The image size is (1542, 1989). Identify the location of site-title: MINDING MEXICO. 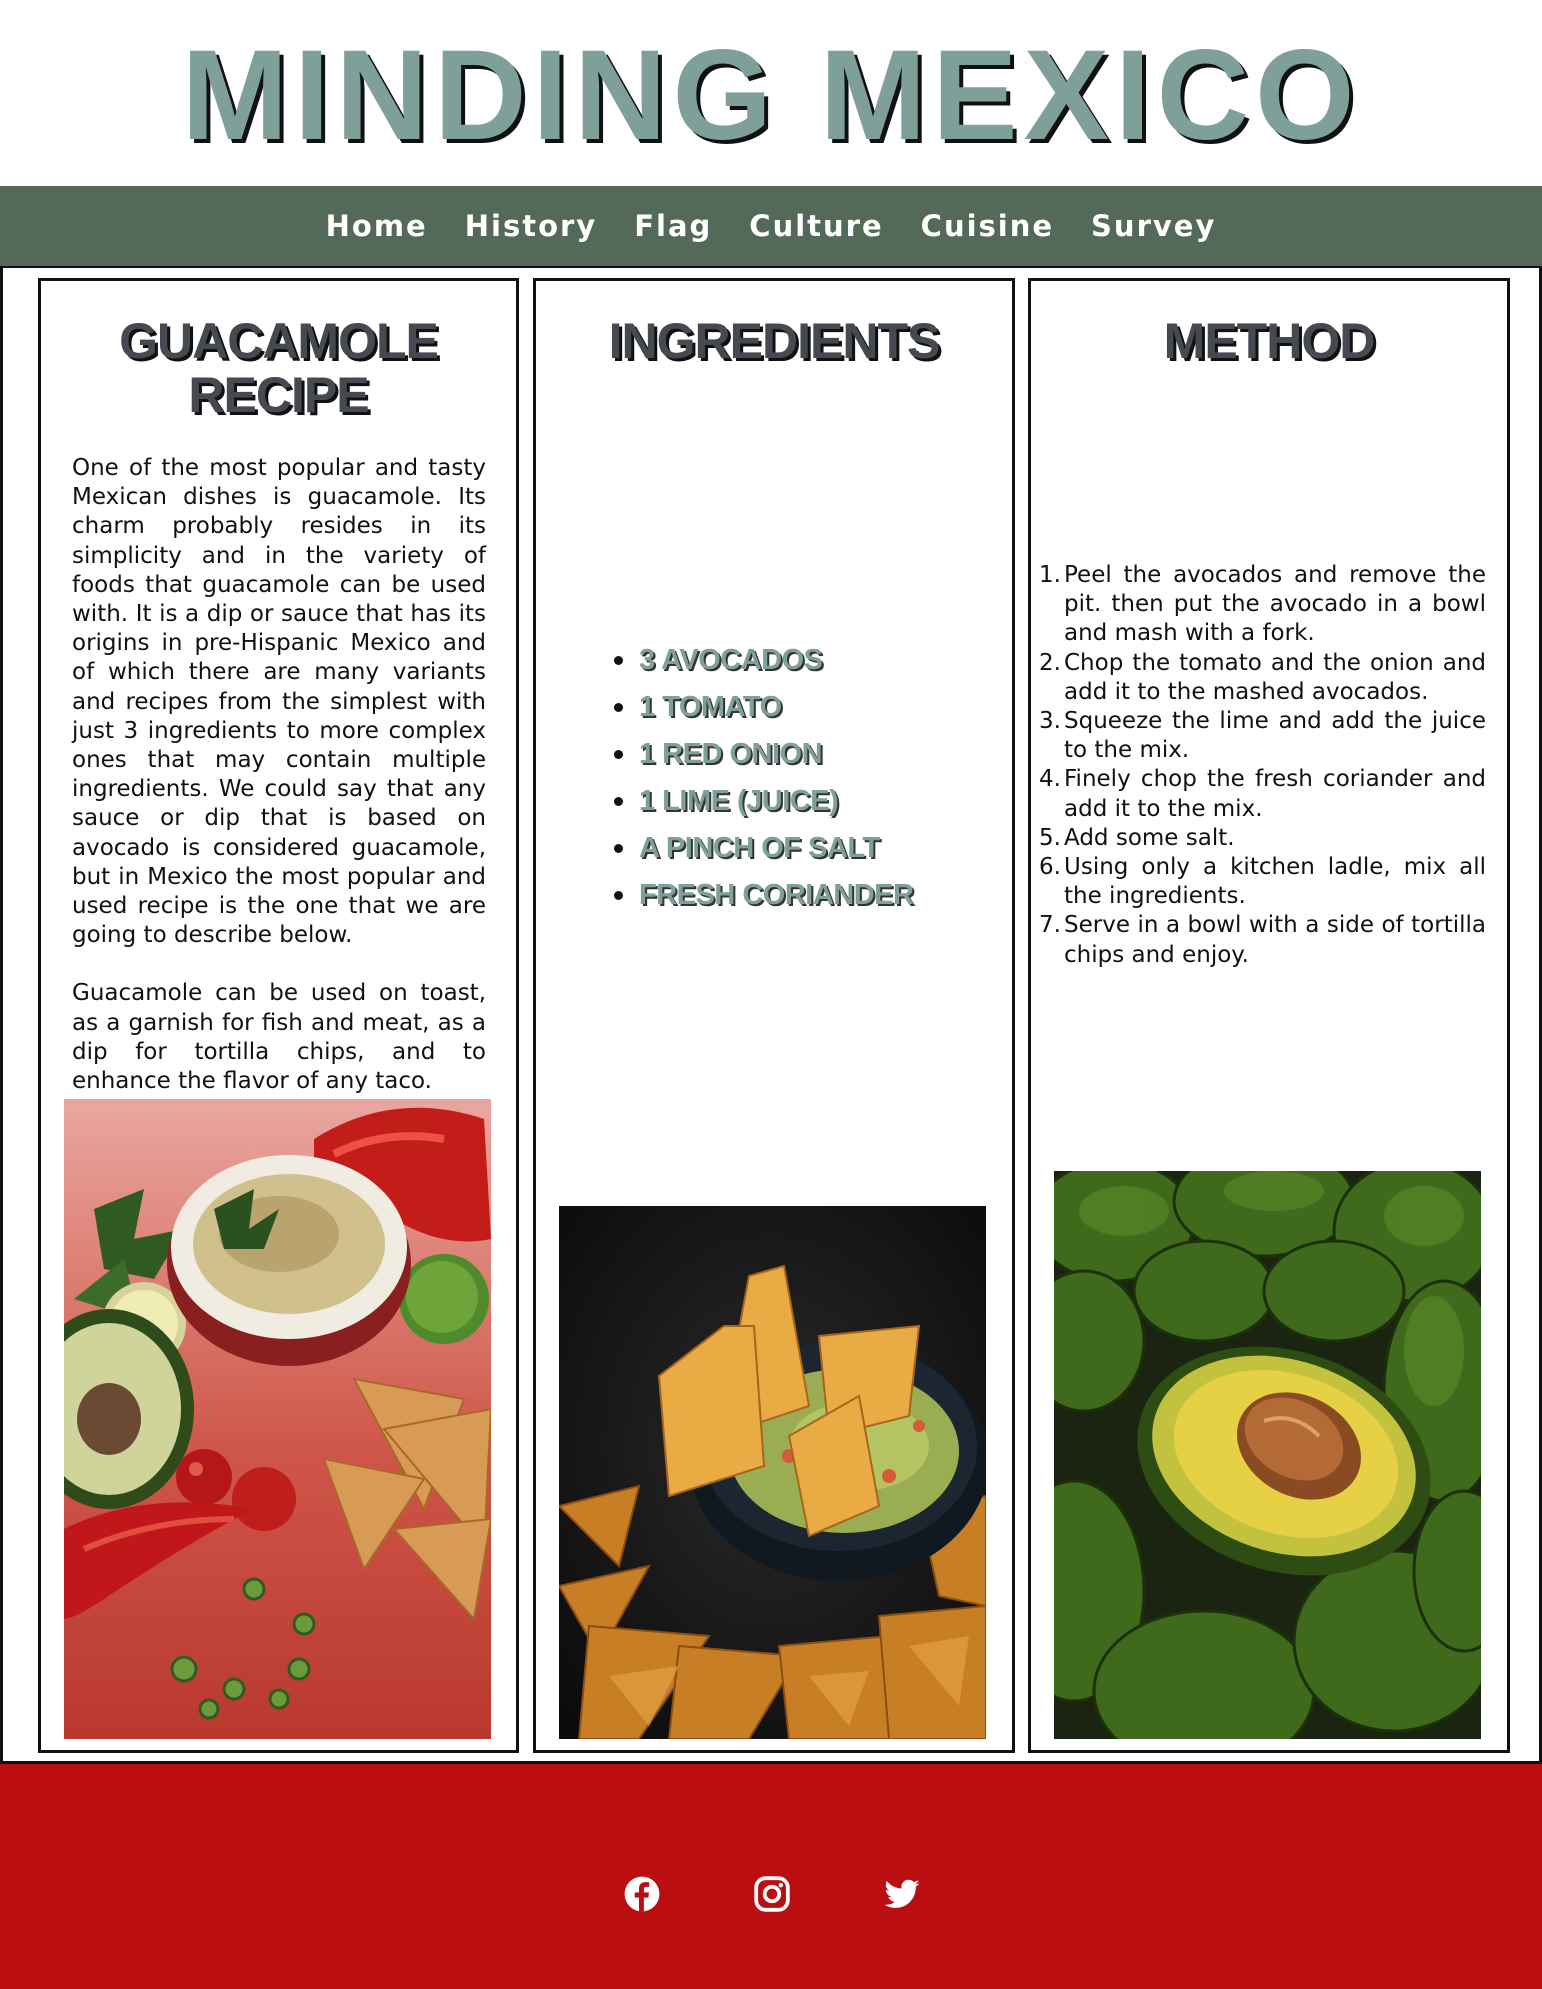
(771, 95).